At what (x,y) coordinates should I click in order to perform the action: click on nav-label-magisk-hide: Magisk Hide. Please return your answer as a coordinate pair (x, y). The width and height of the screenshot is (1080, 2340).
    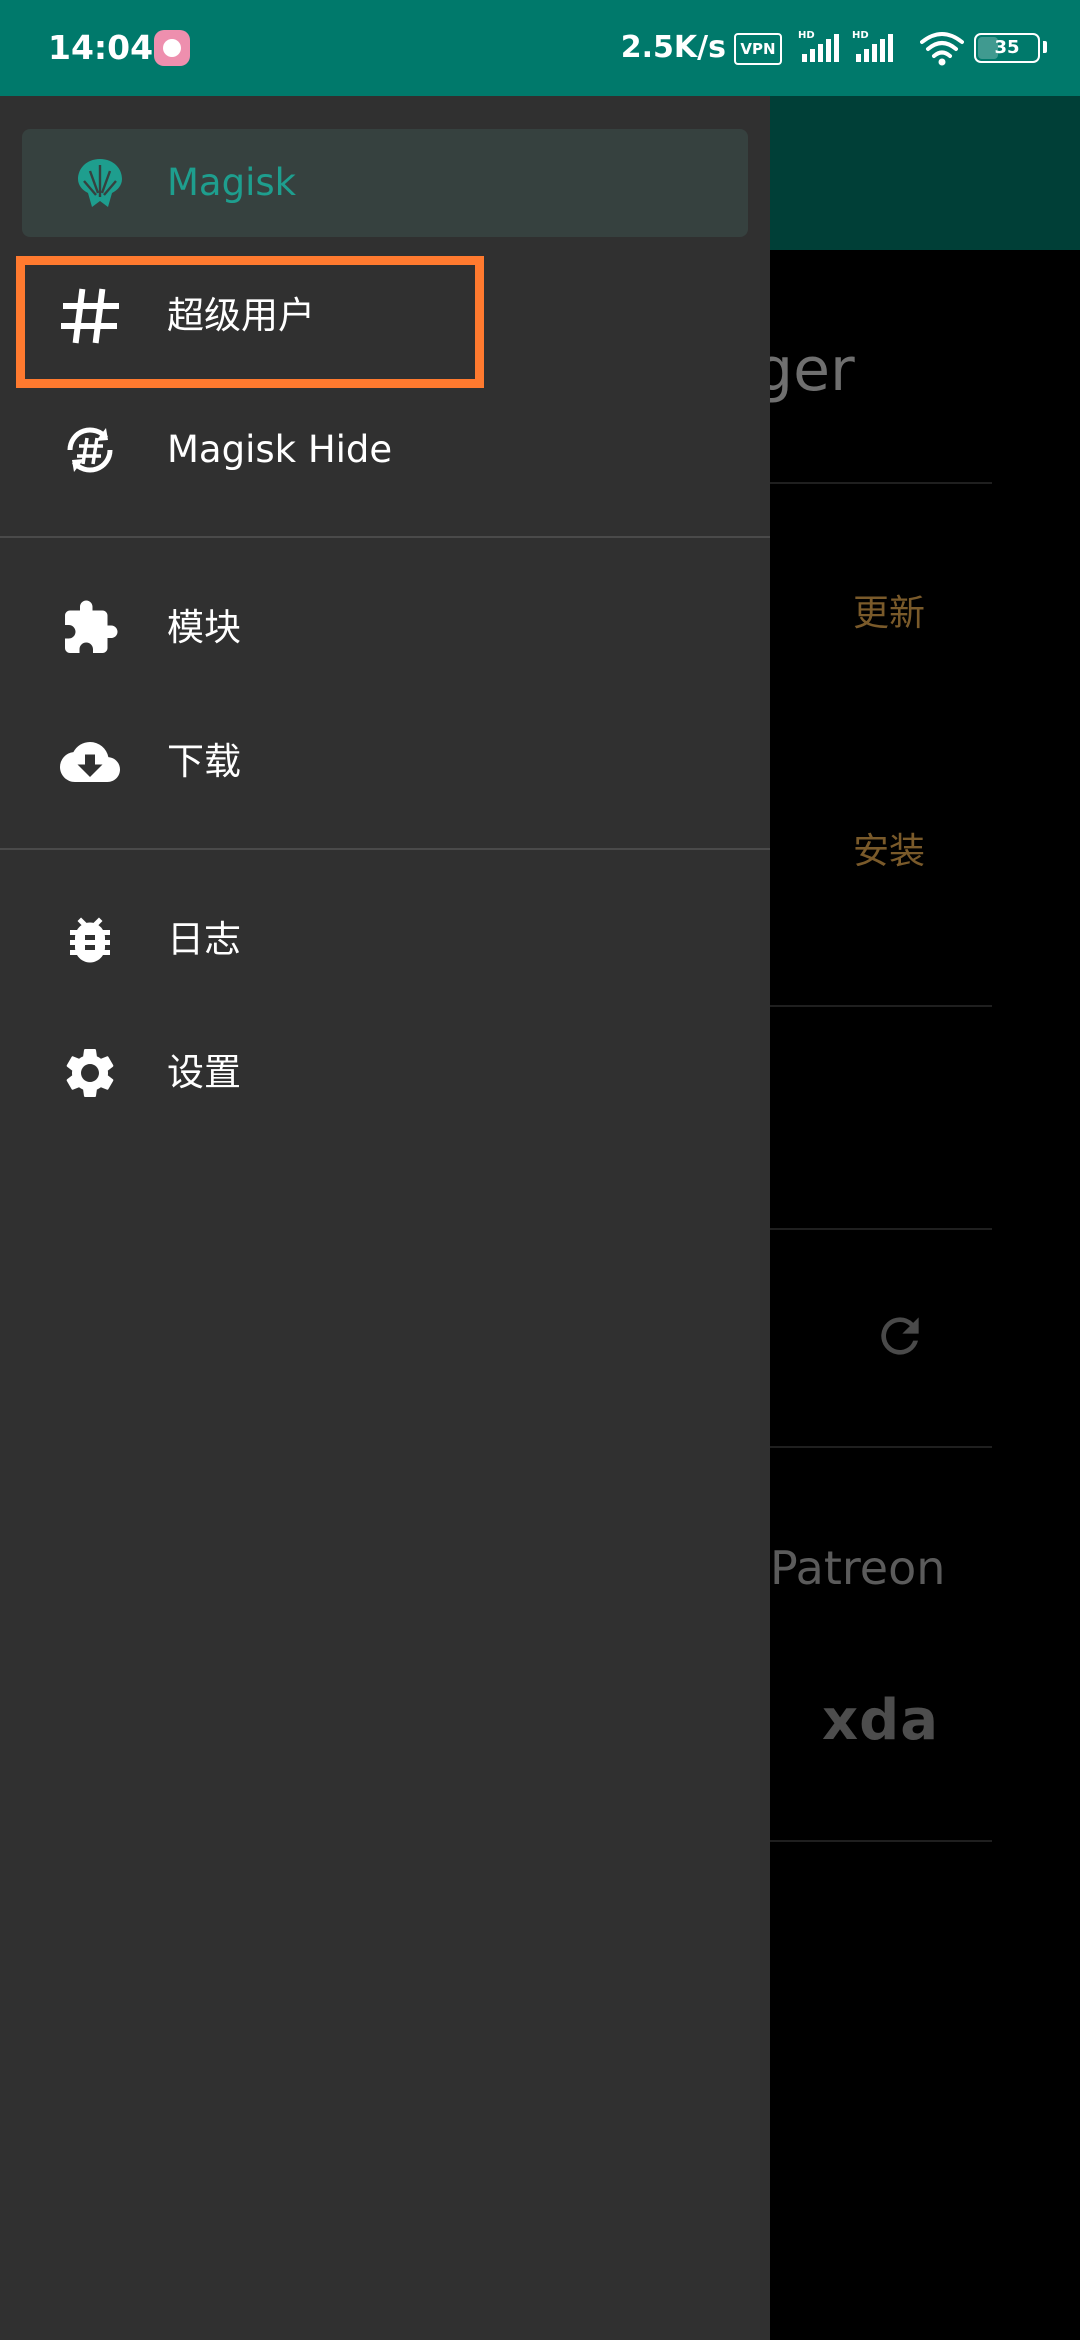
    Looking at the image, I should click on (280, 449).